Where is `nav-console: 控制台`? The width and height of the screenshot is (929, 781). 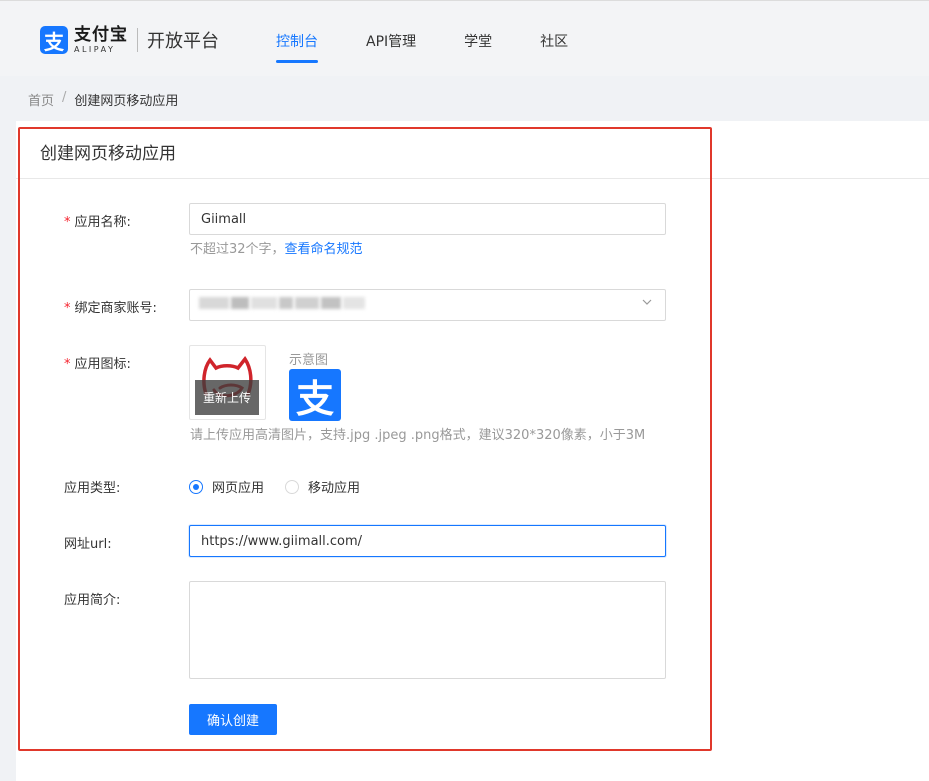 nav-console: 控制台 is located at coordinates (297, 47).